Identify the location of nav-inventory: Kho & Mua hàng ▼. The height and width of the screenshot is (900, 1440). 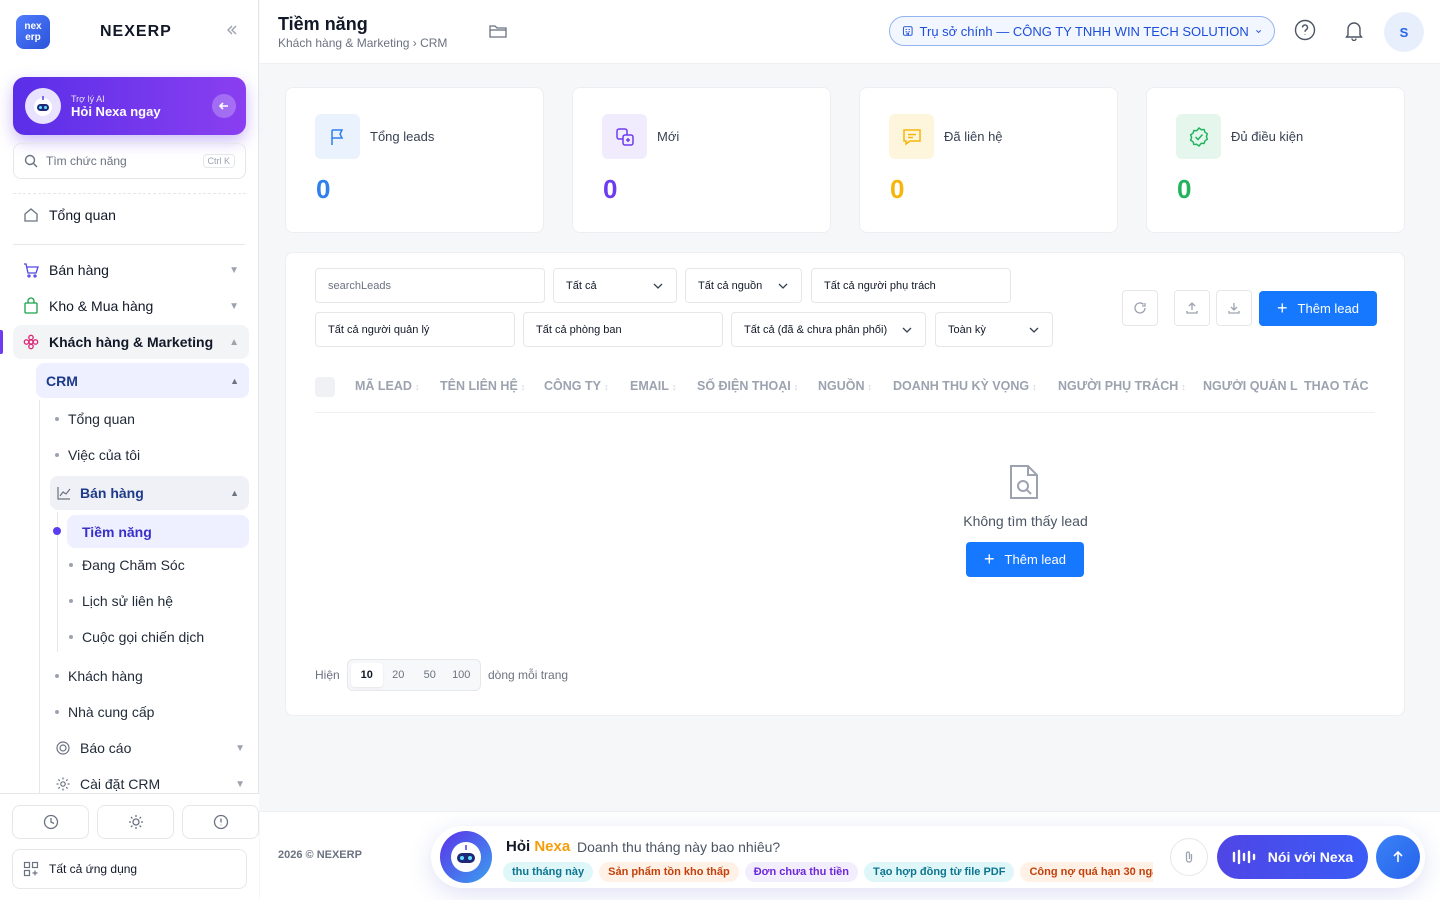
(131, 306).